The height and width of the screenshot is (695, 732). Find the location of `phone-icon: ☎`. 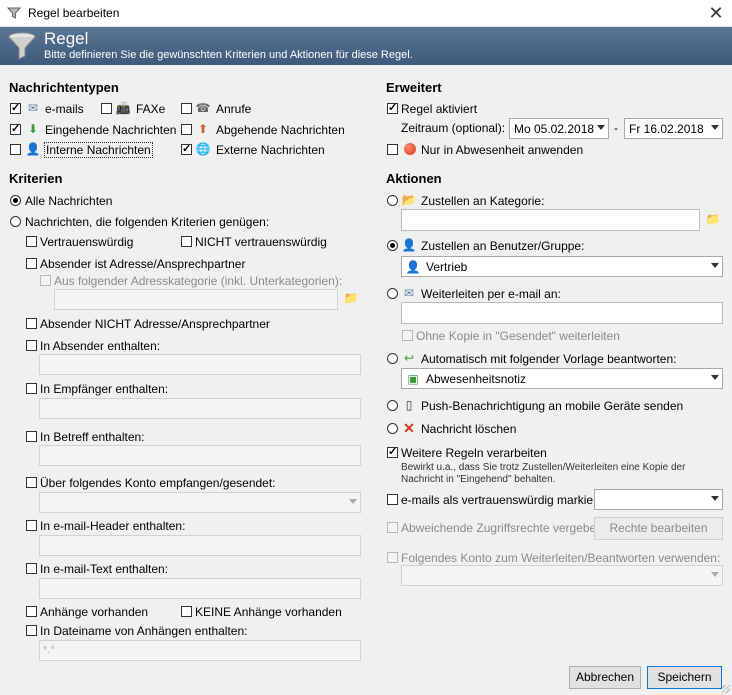

phone-icon: ☎ is located at coordinates (203, 108).